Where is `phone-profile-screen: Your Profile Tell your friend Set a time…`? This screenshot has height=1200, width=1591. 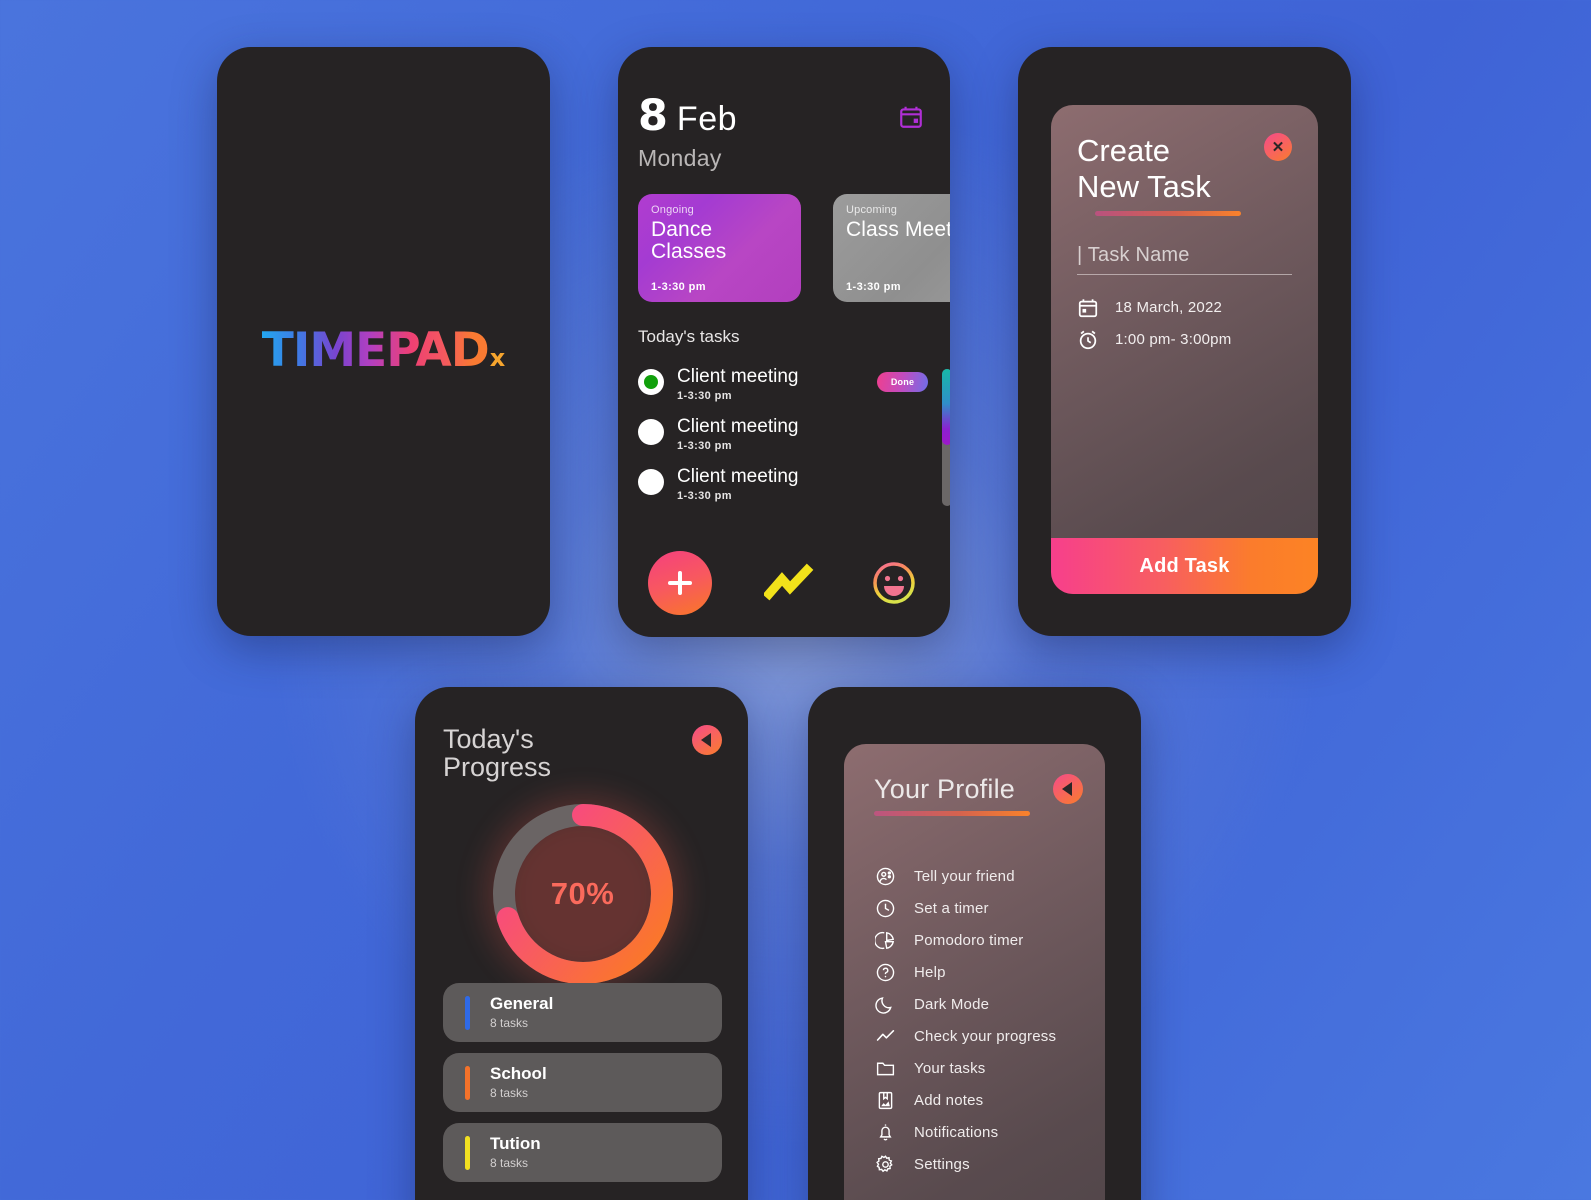
phone-profile-screen: Your Profile Tell your friend Set a time… is located at coordinates (974, 943).